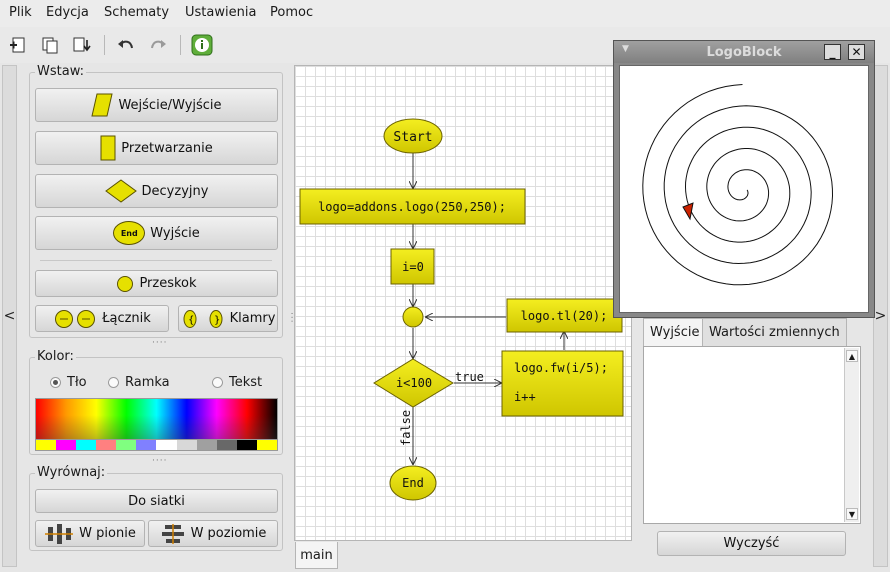 This screenshot has height=572, width=890. What do you see at coordinates (126, 318) in the screenshot?
I see `connector-block-label: Łącznik` at bounding box center [126, 318].